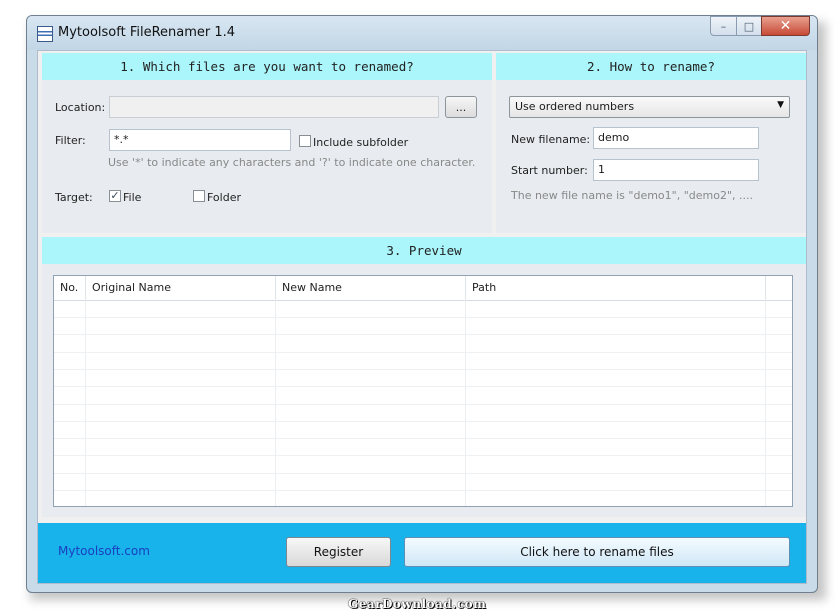 This screenshot has width=840, height=614. What do you see at coordinates (417, 604) in the screenshot?
I see `watermark: GearDownload.com` at bounding box center [417, 604].